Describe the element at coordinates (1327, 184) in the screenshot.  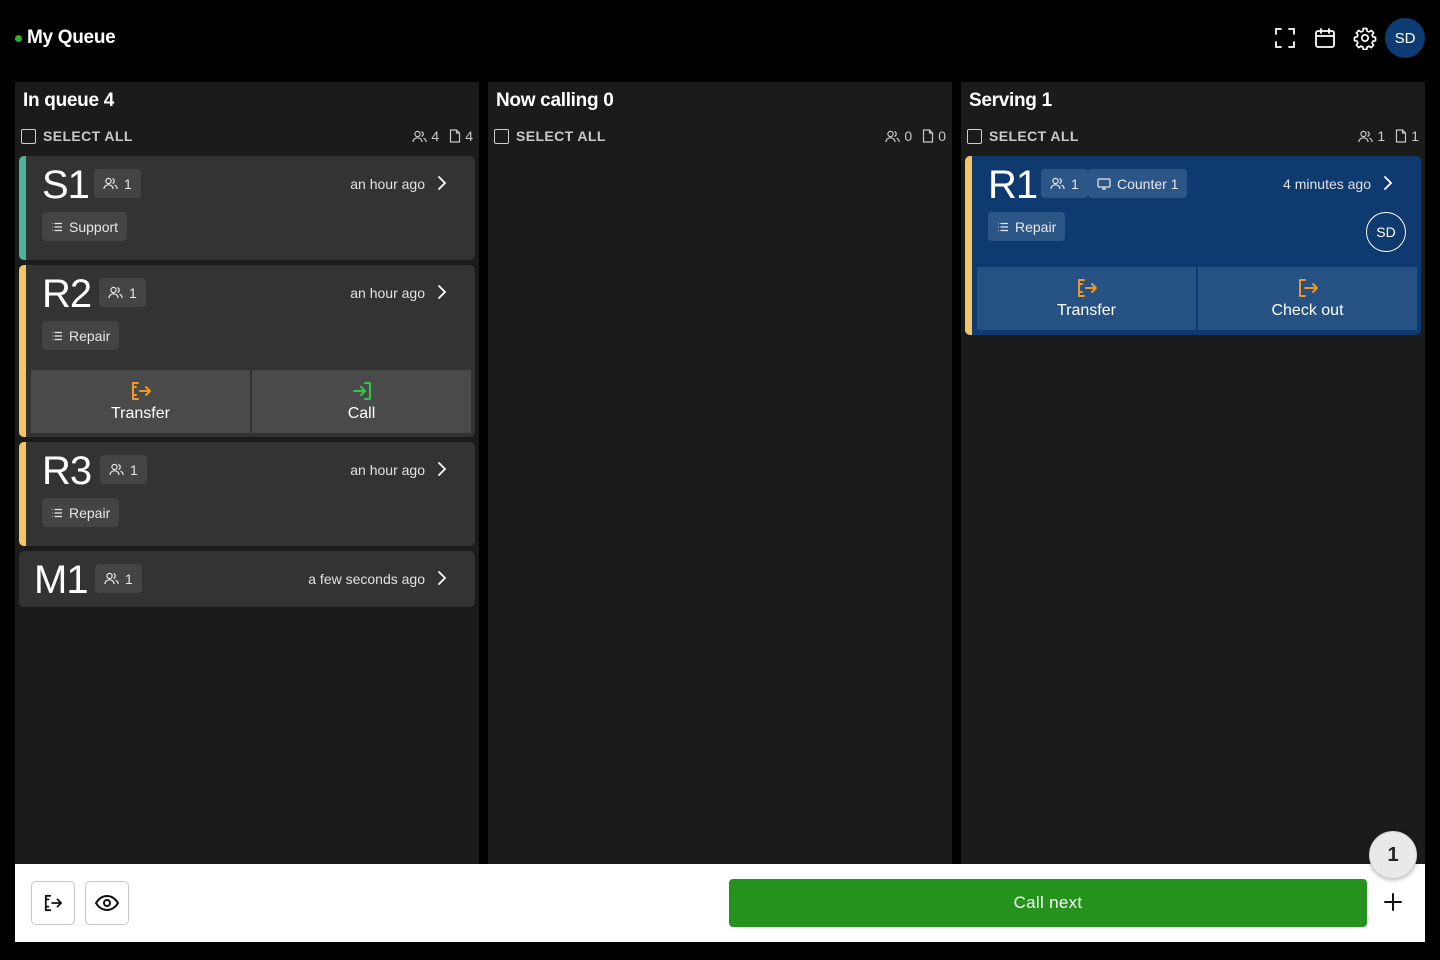
I see `wait-time: 4 minutes ago` at that location.